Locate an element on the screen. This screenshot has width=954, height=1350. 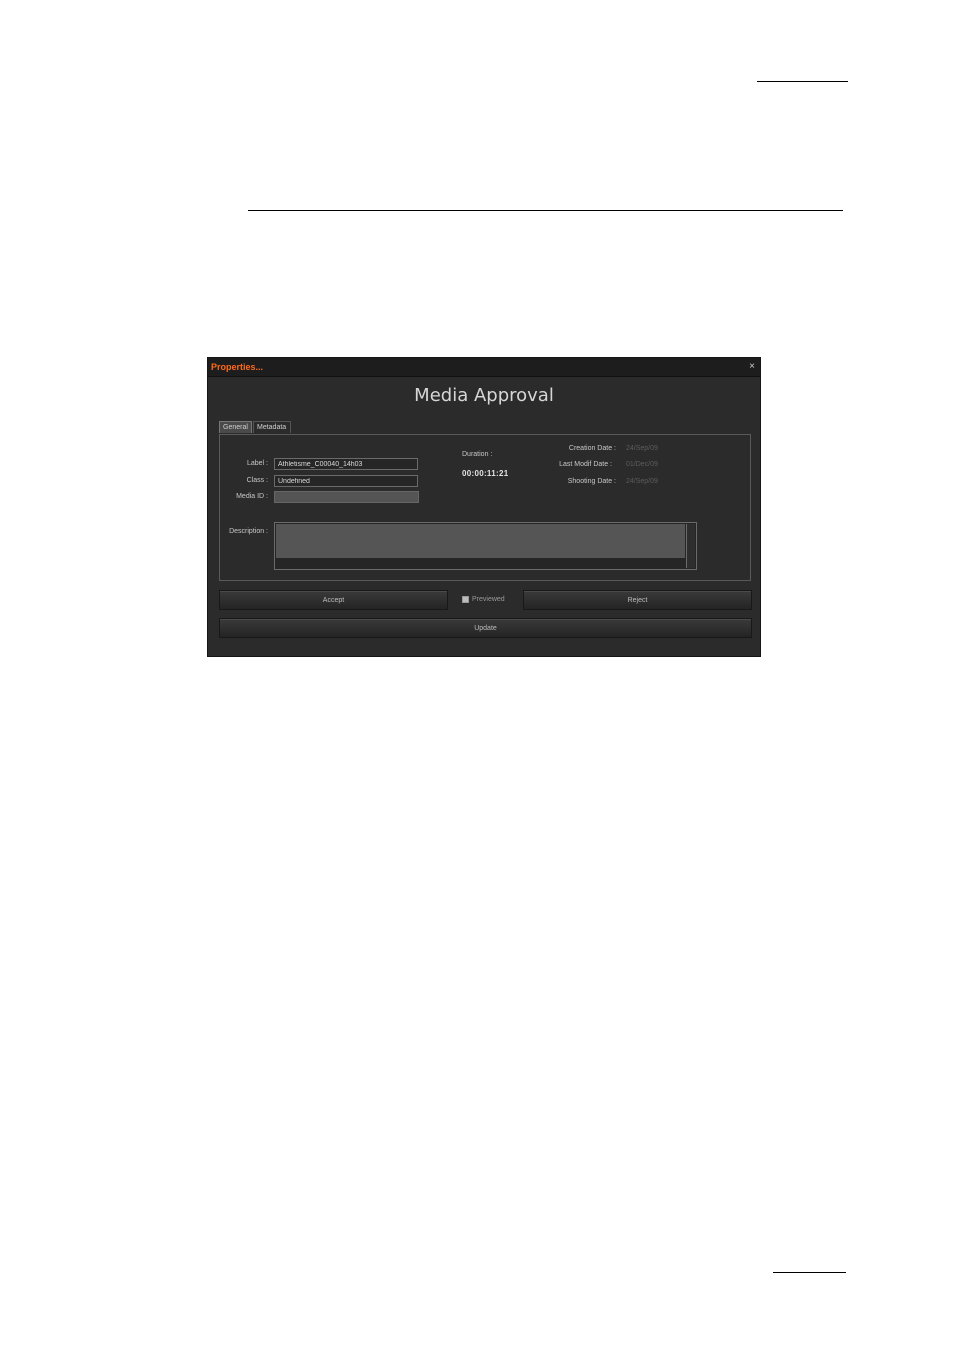
header-rule is located at coordinates (802, 81).